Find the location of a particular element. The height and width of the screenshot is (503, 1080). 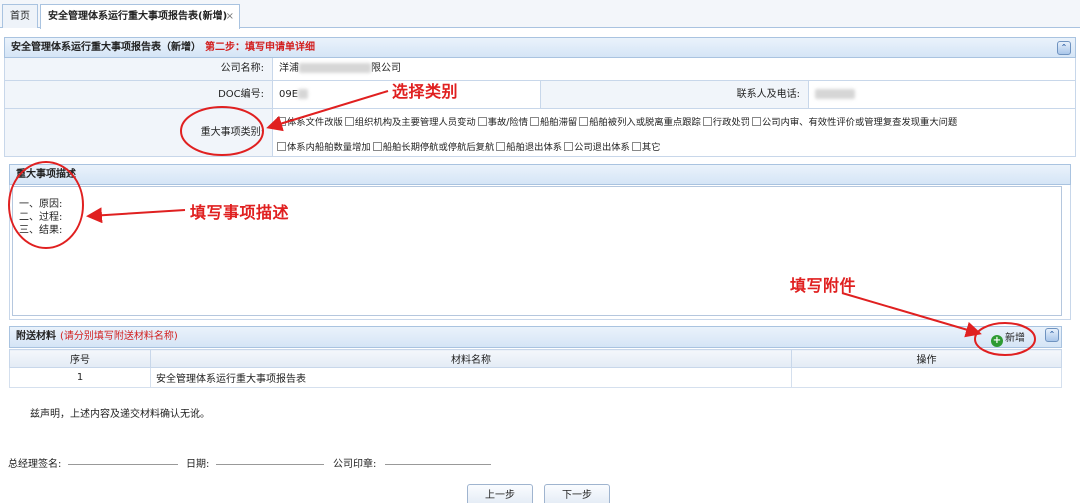

category-option: 船舶被列入或脱离重点跟踪 is located at coordinates (640, 122).